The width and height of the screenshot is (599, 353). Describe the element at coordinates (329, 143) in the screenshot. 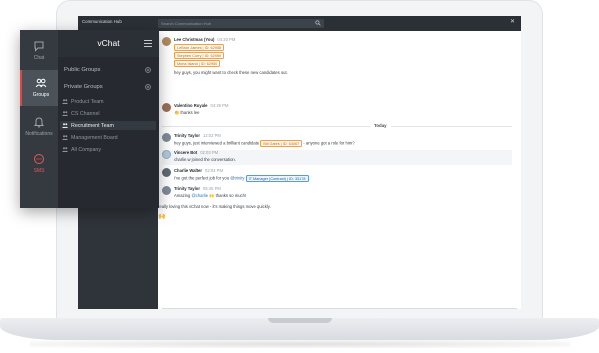

I see `message-body: - anyone got a role for him?` at that location.